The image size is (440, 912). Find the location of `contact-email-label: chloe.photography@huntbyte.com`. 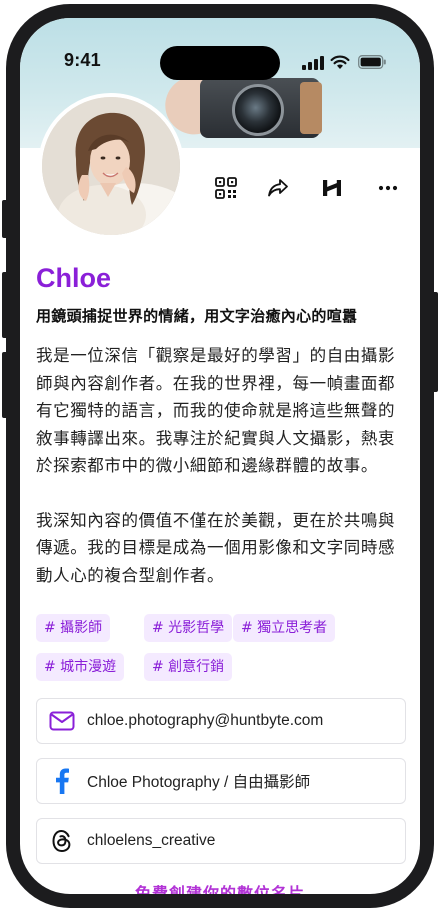

contact-email-label: chloe.photography@huntbyte.com is located at coordinates (205, 720).